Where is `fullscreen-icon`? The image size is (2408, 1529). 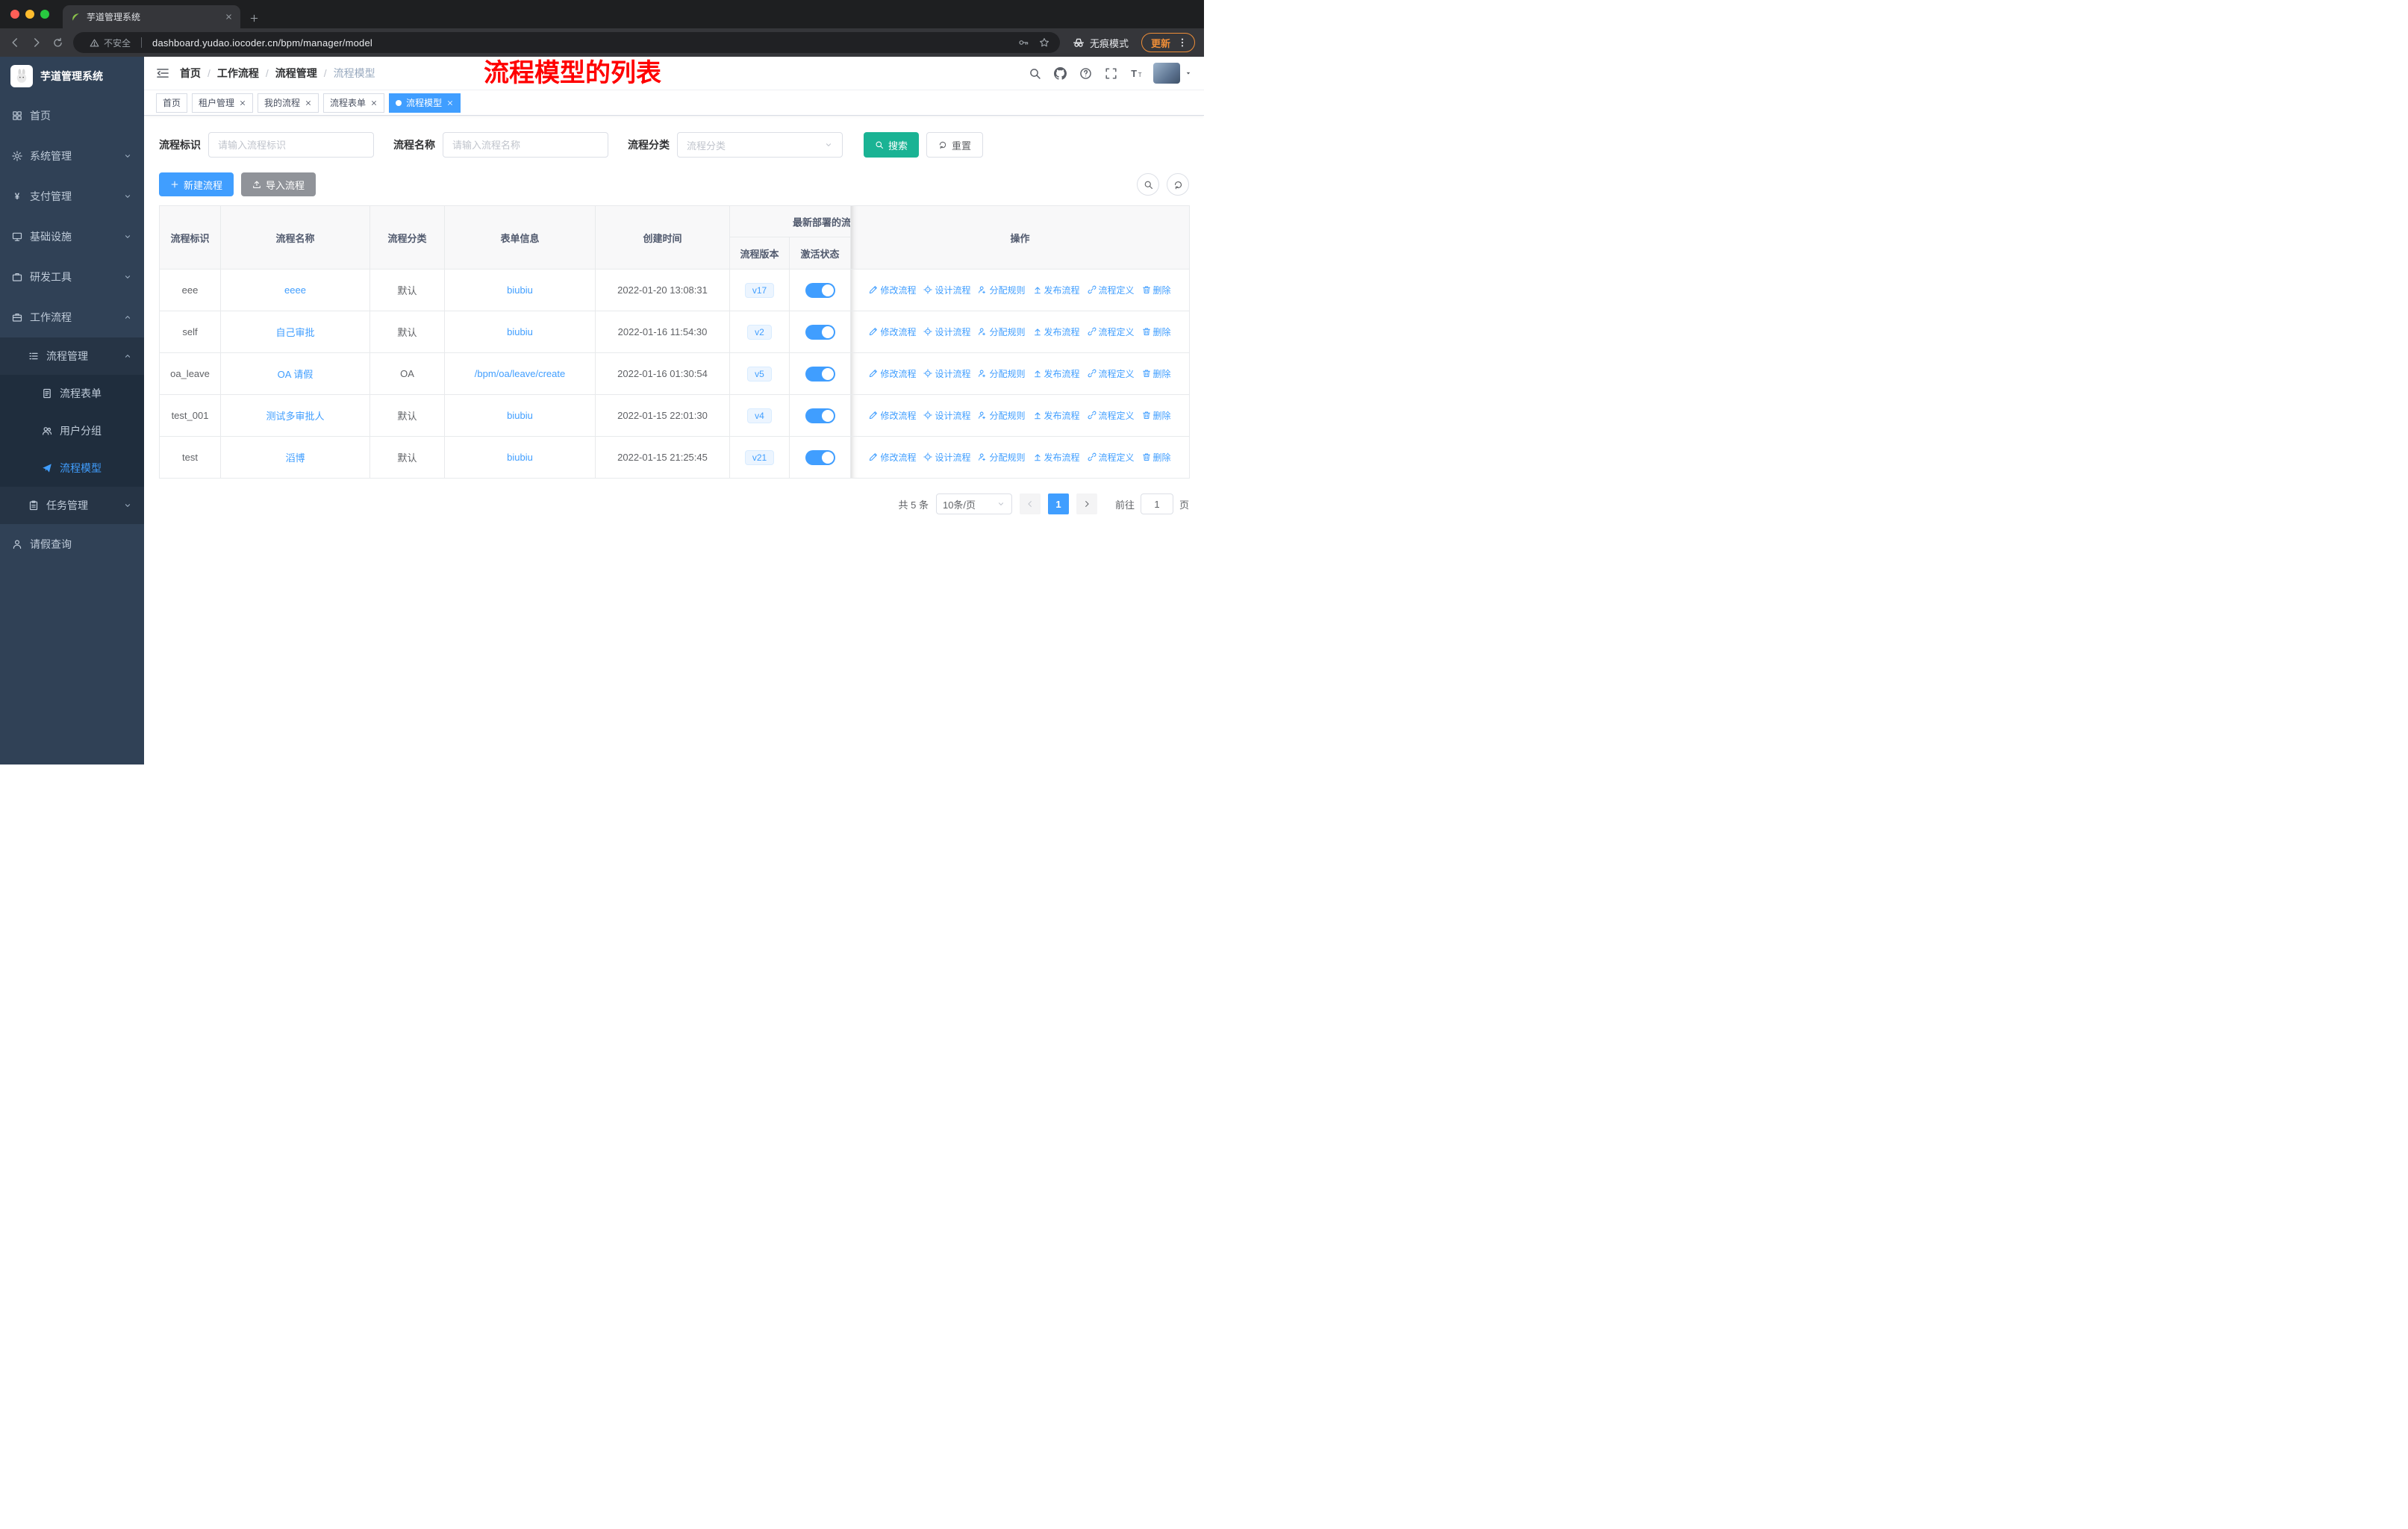 fullscreen-icon is located at coordinates (1111, 73).